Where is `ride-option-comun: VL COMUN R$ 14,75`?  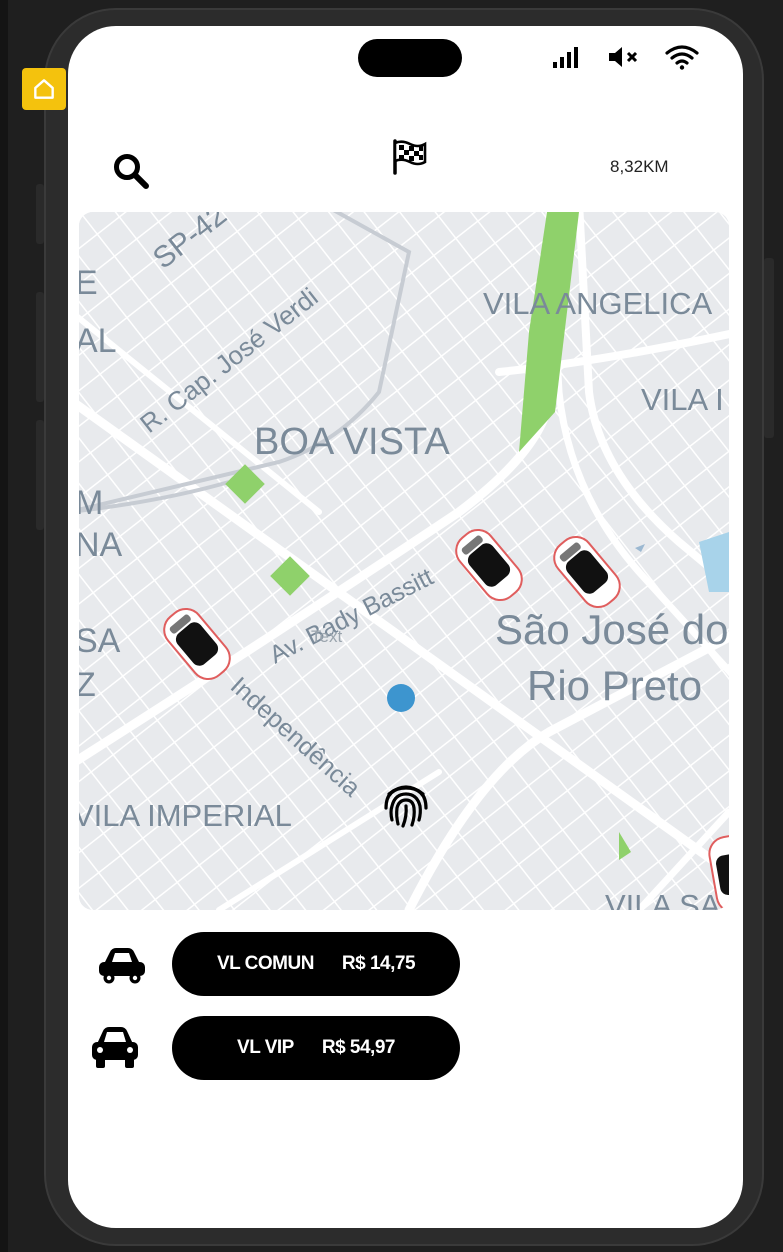
ride-option-comun: VL COMUN R$ 14,75 is located at coordinates (316, 964).